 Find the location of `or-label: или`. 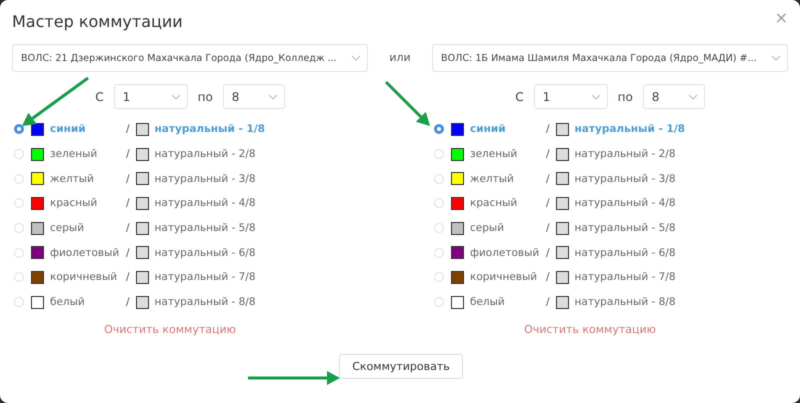

or-label: или is located at coordinates (400, 57).